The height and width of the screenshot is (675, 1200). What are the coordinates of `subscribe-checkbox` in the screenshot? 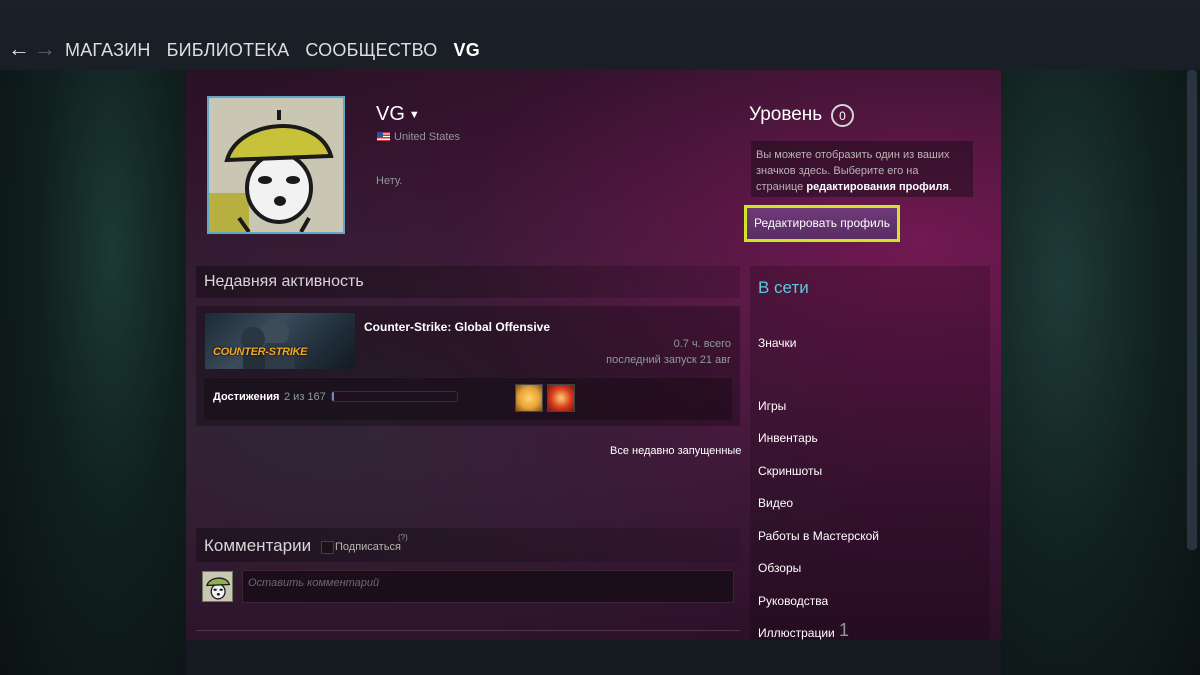 It's located at (327, 547).